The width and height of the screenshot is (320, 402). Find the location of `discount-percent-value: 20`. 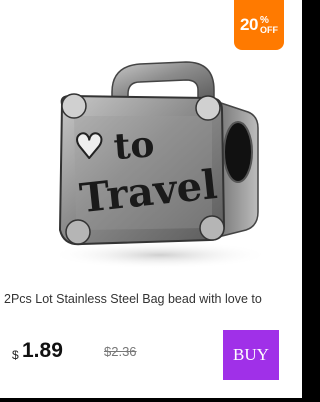

discount-percent-value: 20 is located at coordinates (249, 24).